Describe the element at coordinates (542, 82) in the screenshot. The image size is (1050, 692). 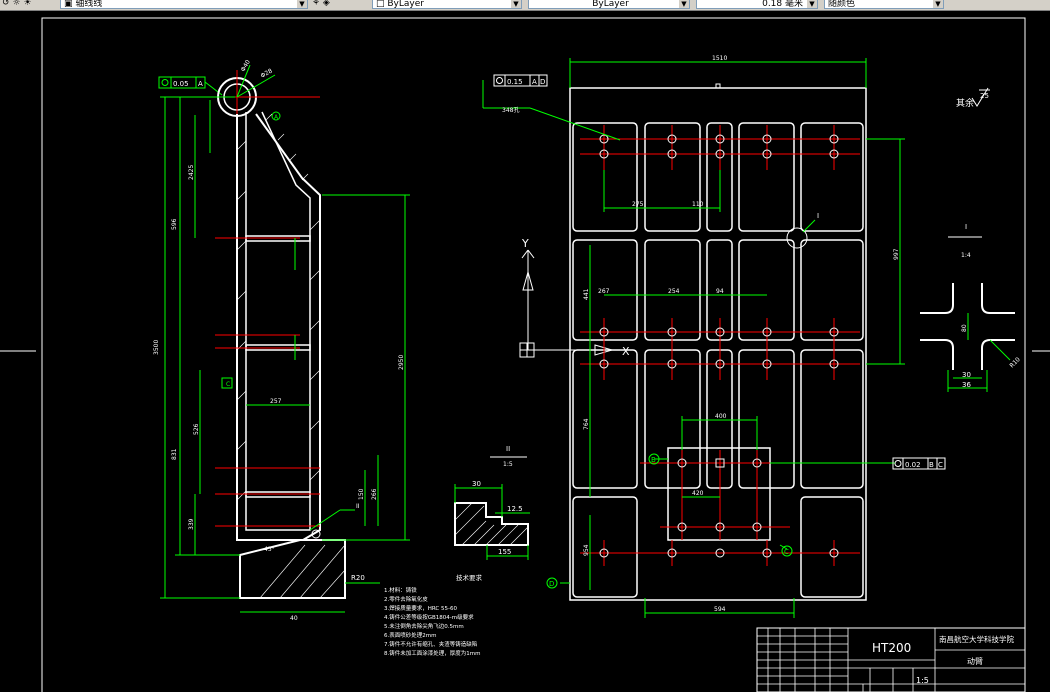
I see `front-tolerance-datum-d: D` at that location.